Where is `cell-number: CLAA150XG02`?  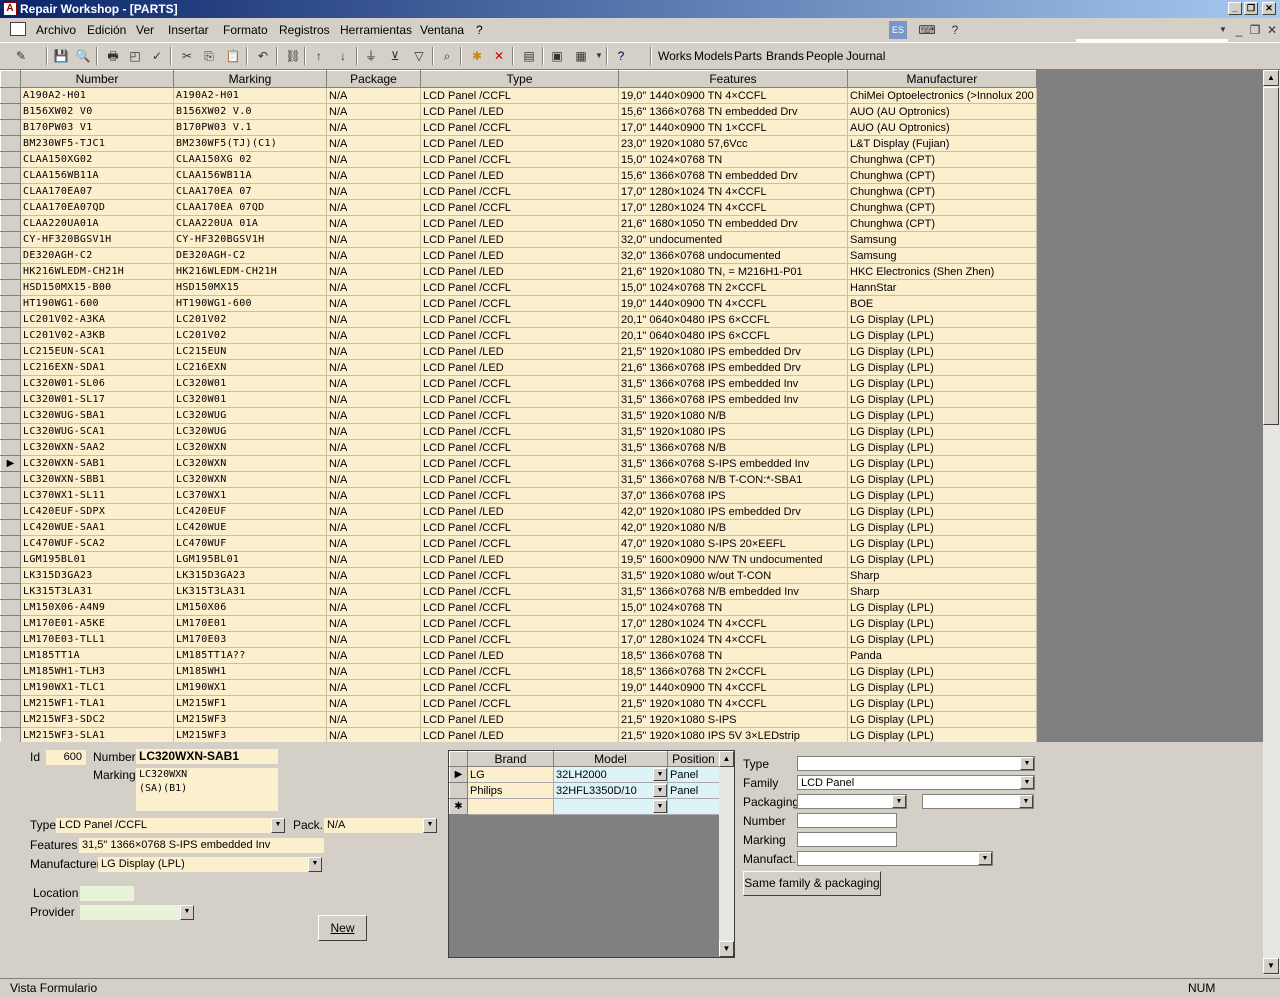
cell-number: CLAA150XG02 is located at coordinates (97, 159).